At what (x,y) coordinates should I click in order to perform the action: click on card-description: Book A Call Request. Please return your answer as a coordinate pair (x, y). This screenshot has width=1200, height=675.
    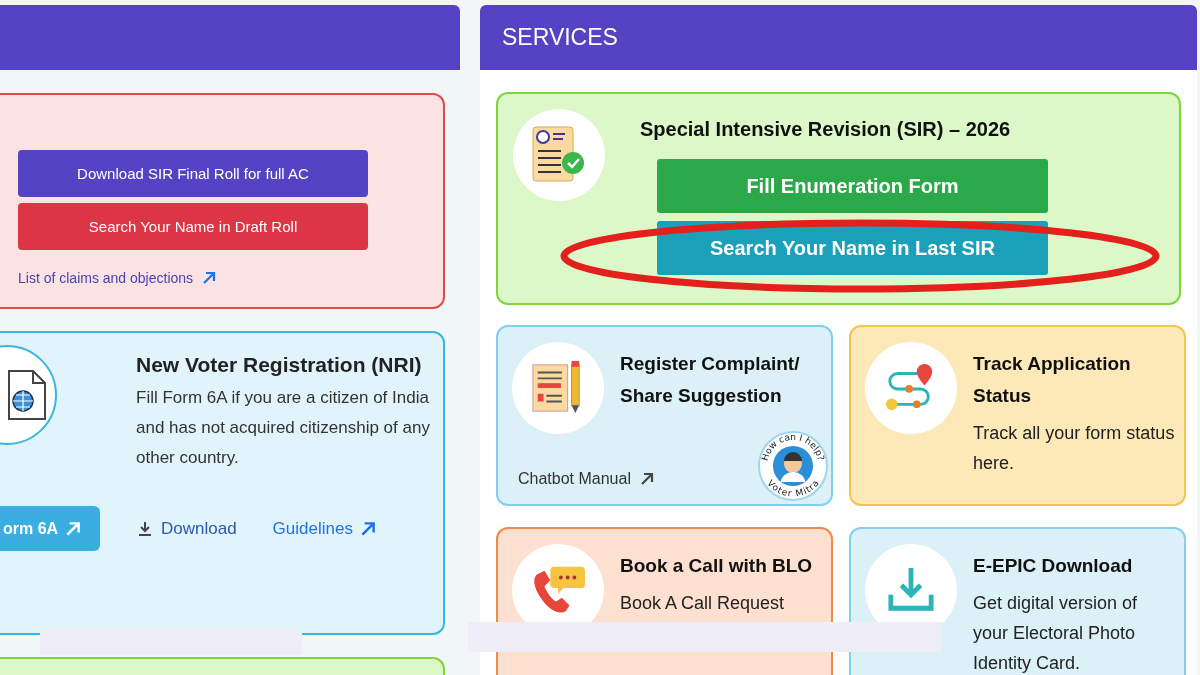
    Looking at the image, I should click on (703, 603).